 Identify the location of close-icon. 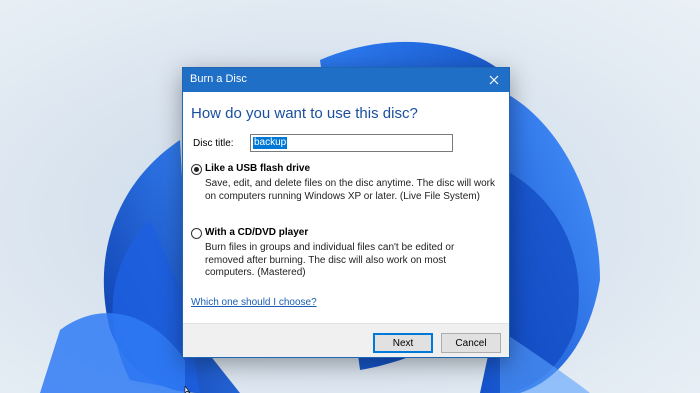
(494, 80).